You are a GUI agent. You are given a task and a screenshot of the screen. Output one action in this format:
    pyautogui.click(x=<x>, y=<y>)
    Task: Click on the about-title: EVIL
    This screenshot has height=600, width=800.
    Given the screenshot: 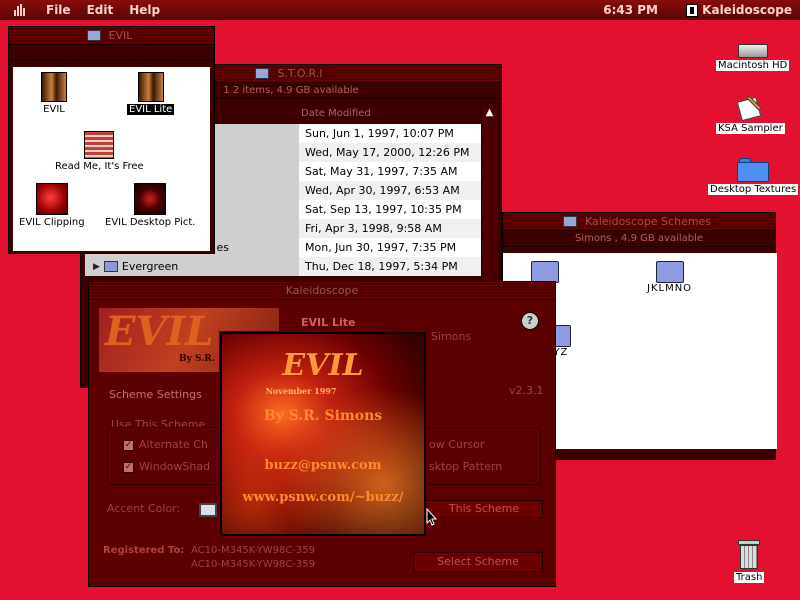 What is the action you would take?
    pyautogui.click(x=323, y=365)
    